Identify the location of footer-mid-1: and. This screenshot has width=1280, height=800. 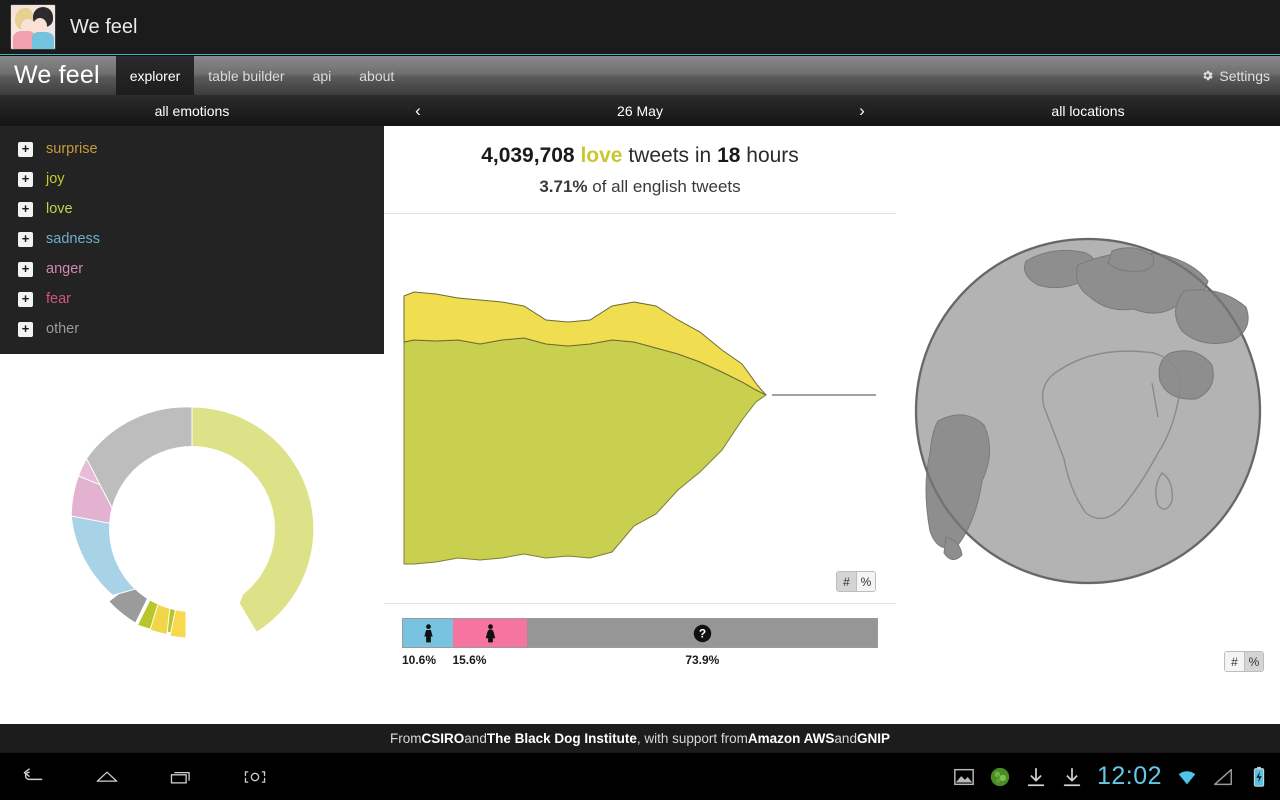
(475, 738).